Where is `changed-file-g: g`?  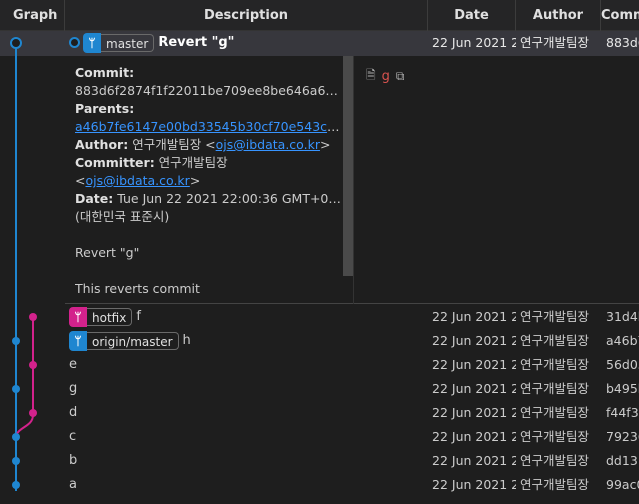
changed-file-g: g is located at coordinates (386, 76).